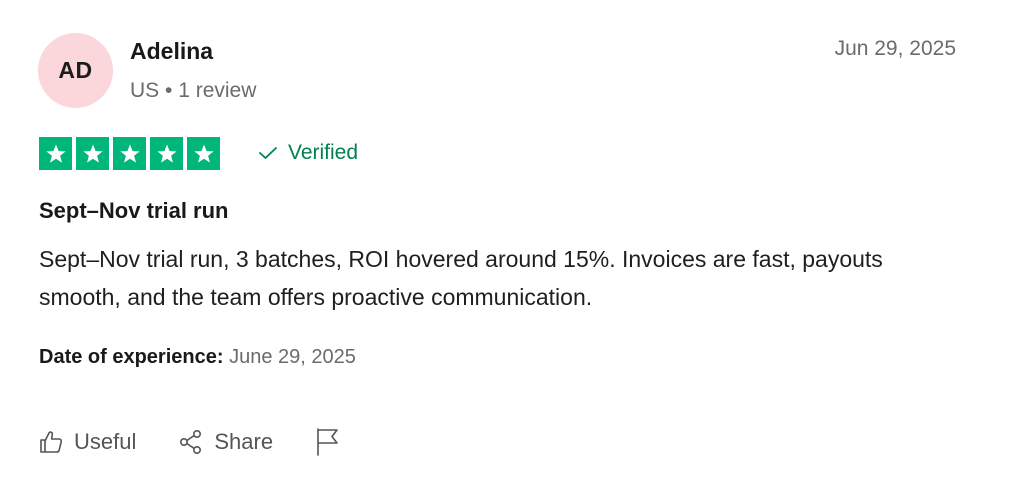 The image size is (1024, 481). Describe the element at coordinates (105, 441) in the screenshot. I see `useful-label: Useful` at that location.